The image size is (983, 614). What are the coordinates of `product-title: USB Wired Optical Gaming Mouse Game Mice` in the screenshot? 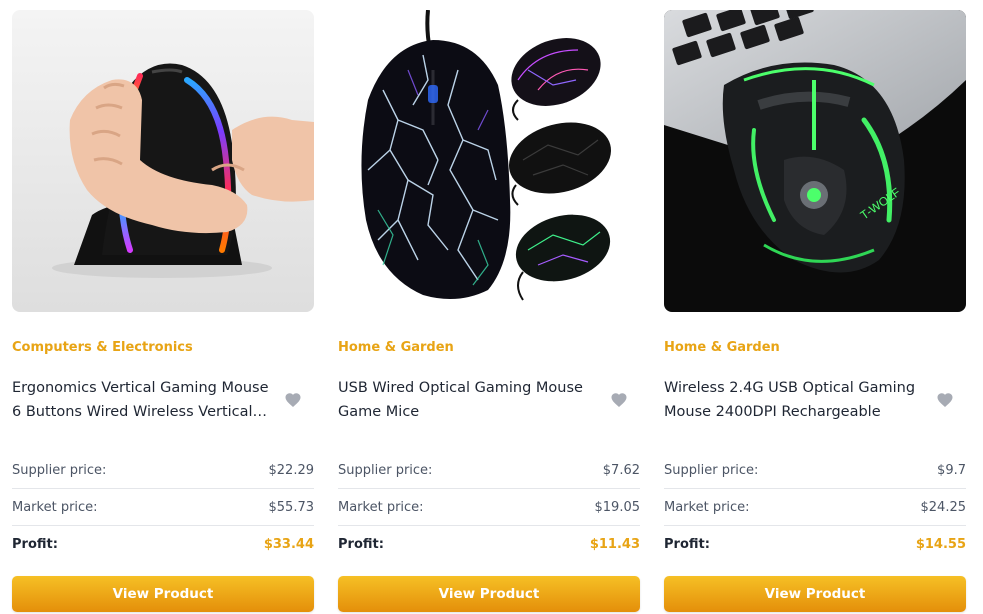 It's located at (469, 400).